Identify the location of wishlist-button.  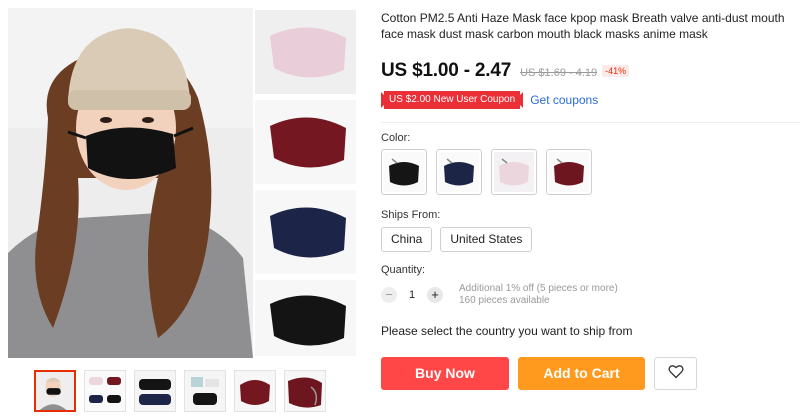
(675, 373).